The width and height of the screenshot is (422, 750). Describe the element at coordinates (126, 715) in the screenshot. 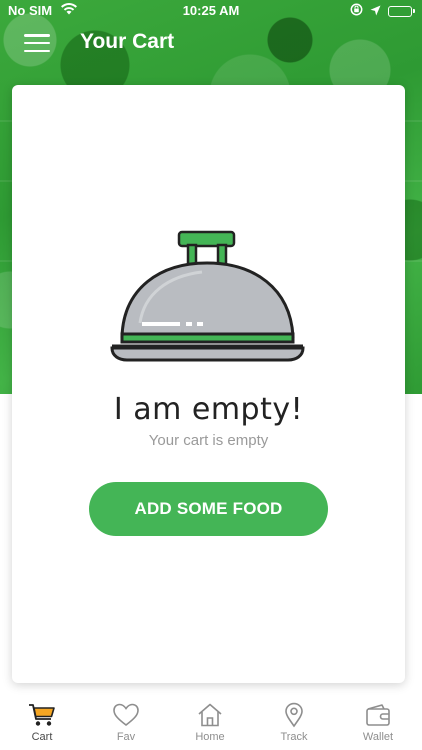

I see `heart-icon` at that location.